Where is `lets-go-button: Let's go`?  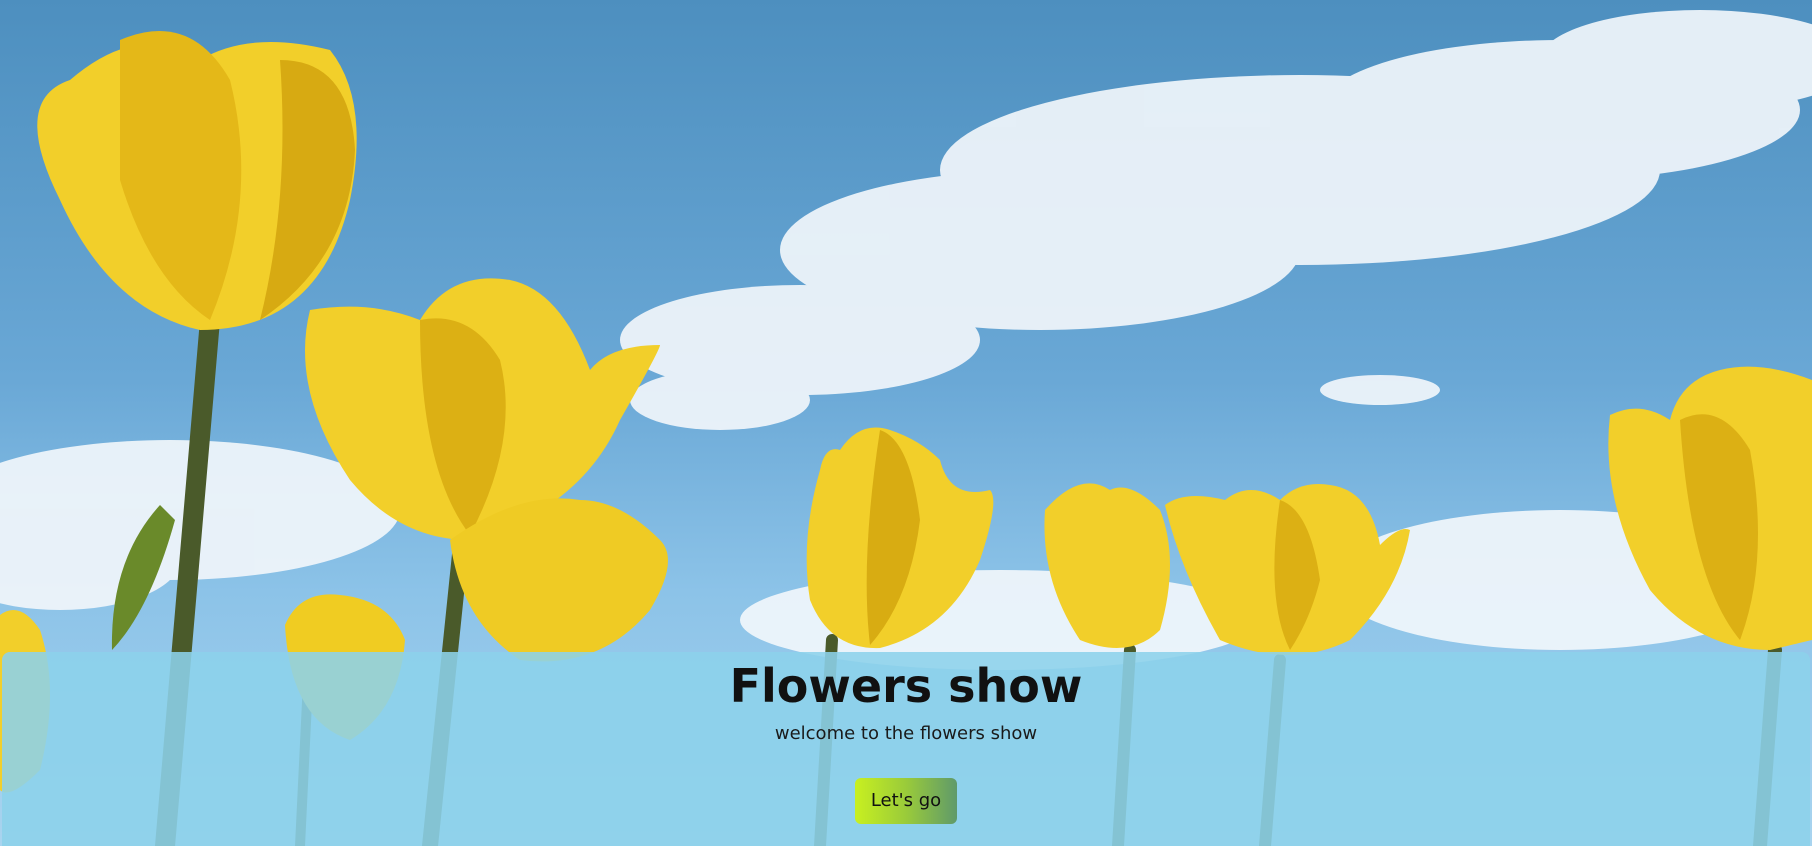 lets-go-button: Let's go is located at coordinates (906, 801).